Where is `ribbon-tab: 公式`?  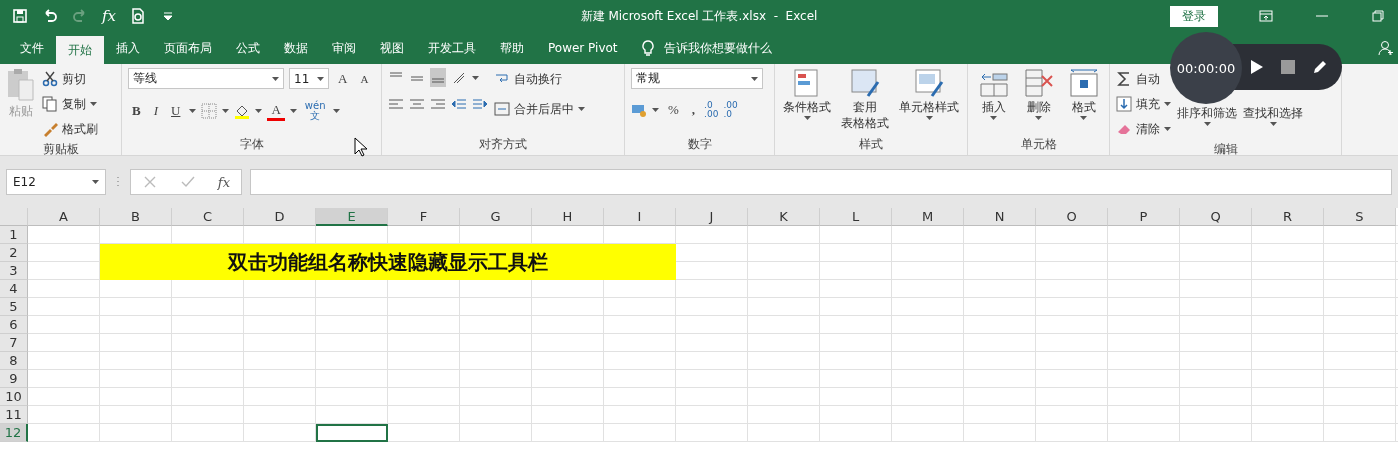
ribbon-tab: 公式 is located at coordinates (248, 48).